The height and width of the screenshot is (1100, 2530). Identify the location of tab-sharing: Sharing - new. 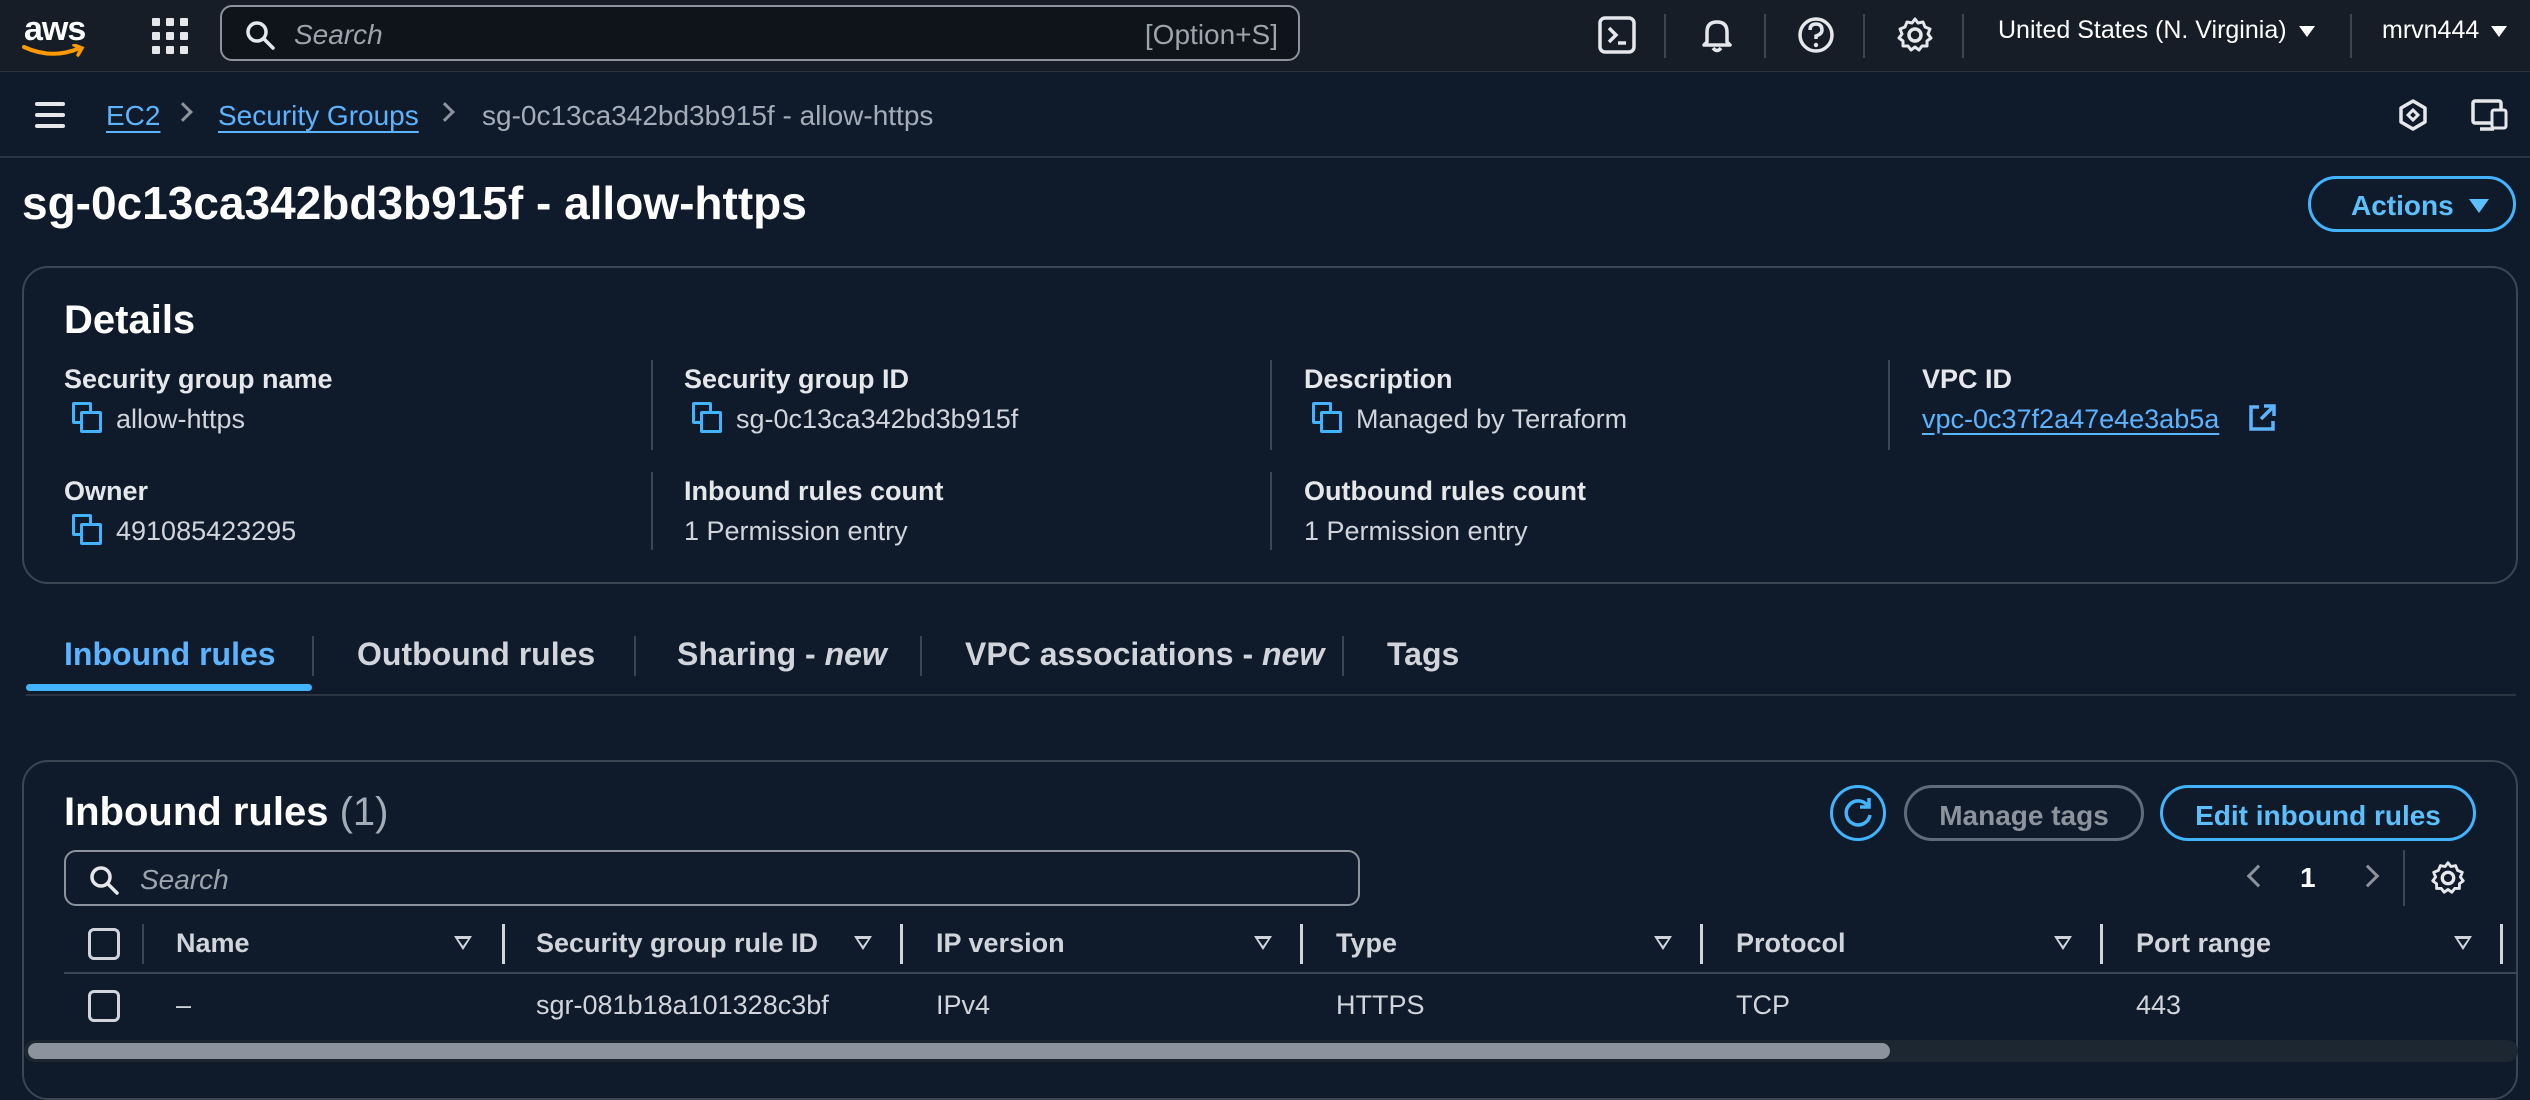
(782, 654).